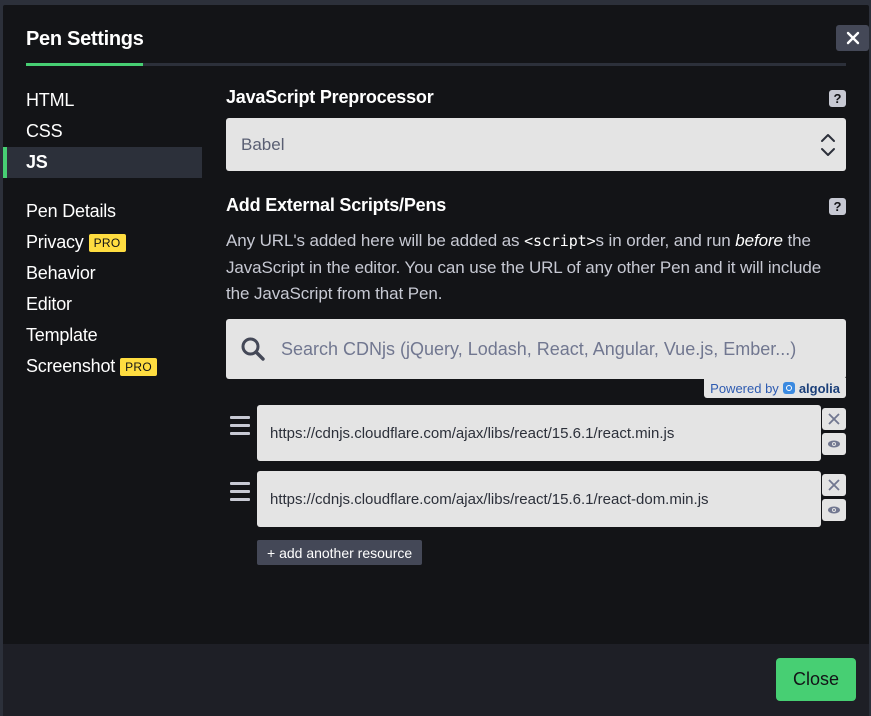 This screenshot has height=716, width=871. Describe the element at coordinates (44, 131) in the screenshot. I see `sidebar-item-label: CSS` at that location.